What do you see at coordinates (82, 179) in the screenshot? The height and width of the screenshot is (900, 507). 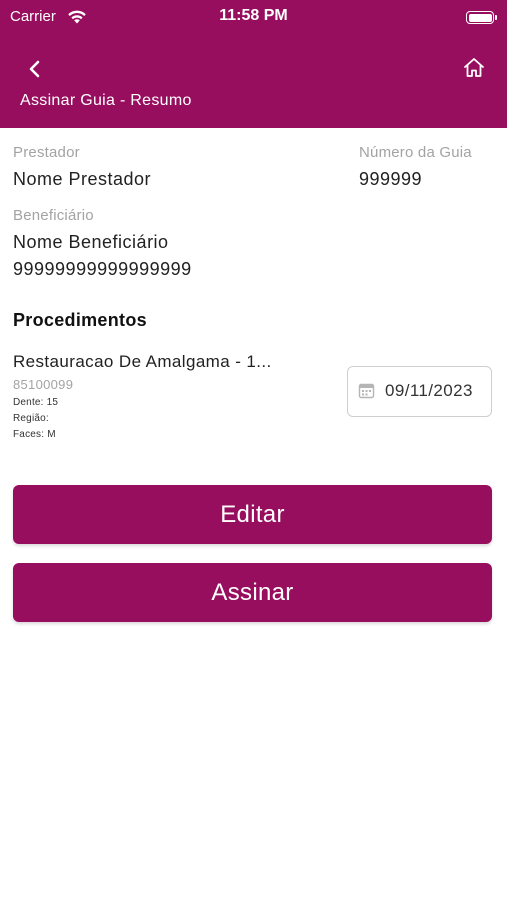 I see `prestador-value: Nome Prestador` at bounding box center [82, 179].